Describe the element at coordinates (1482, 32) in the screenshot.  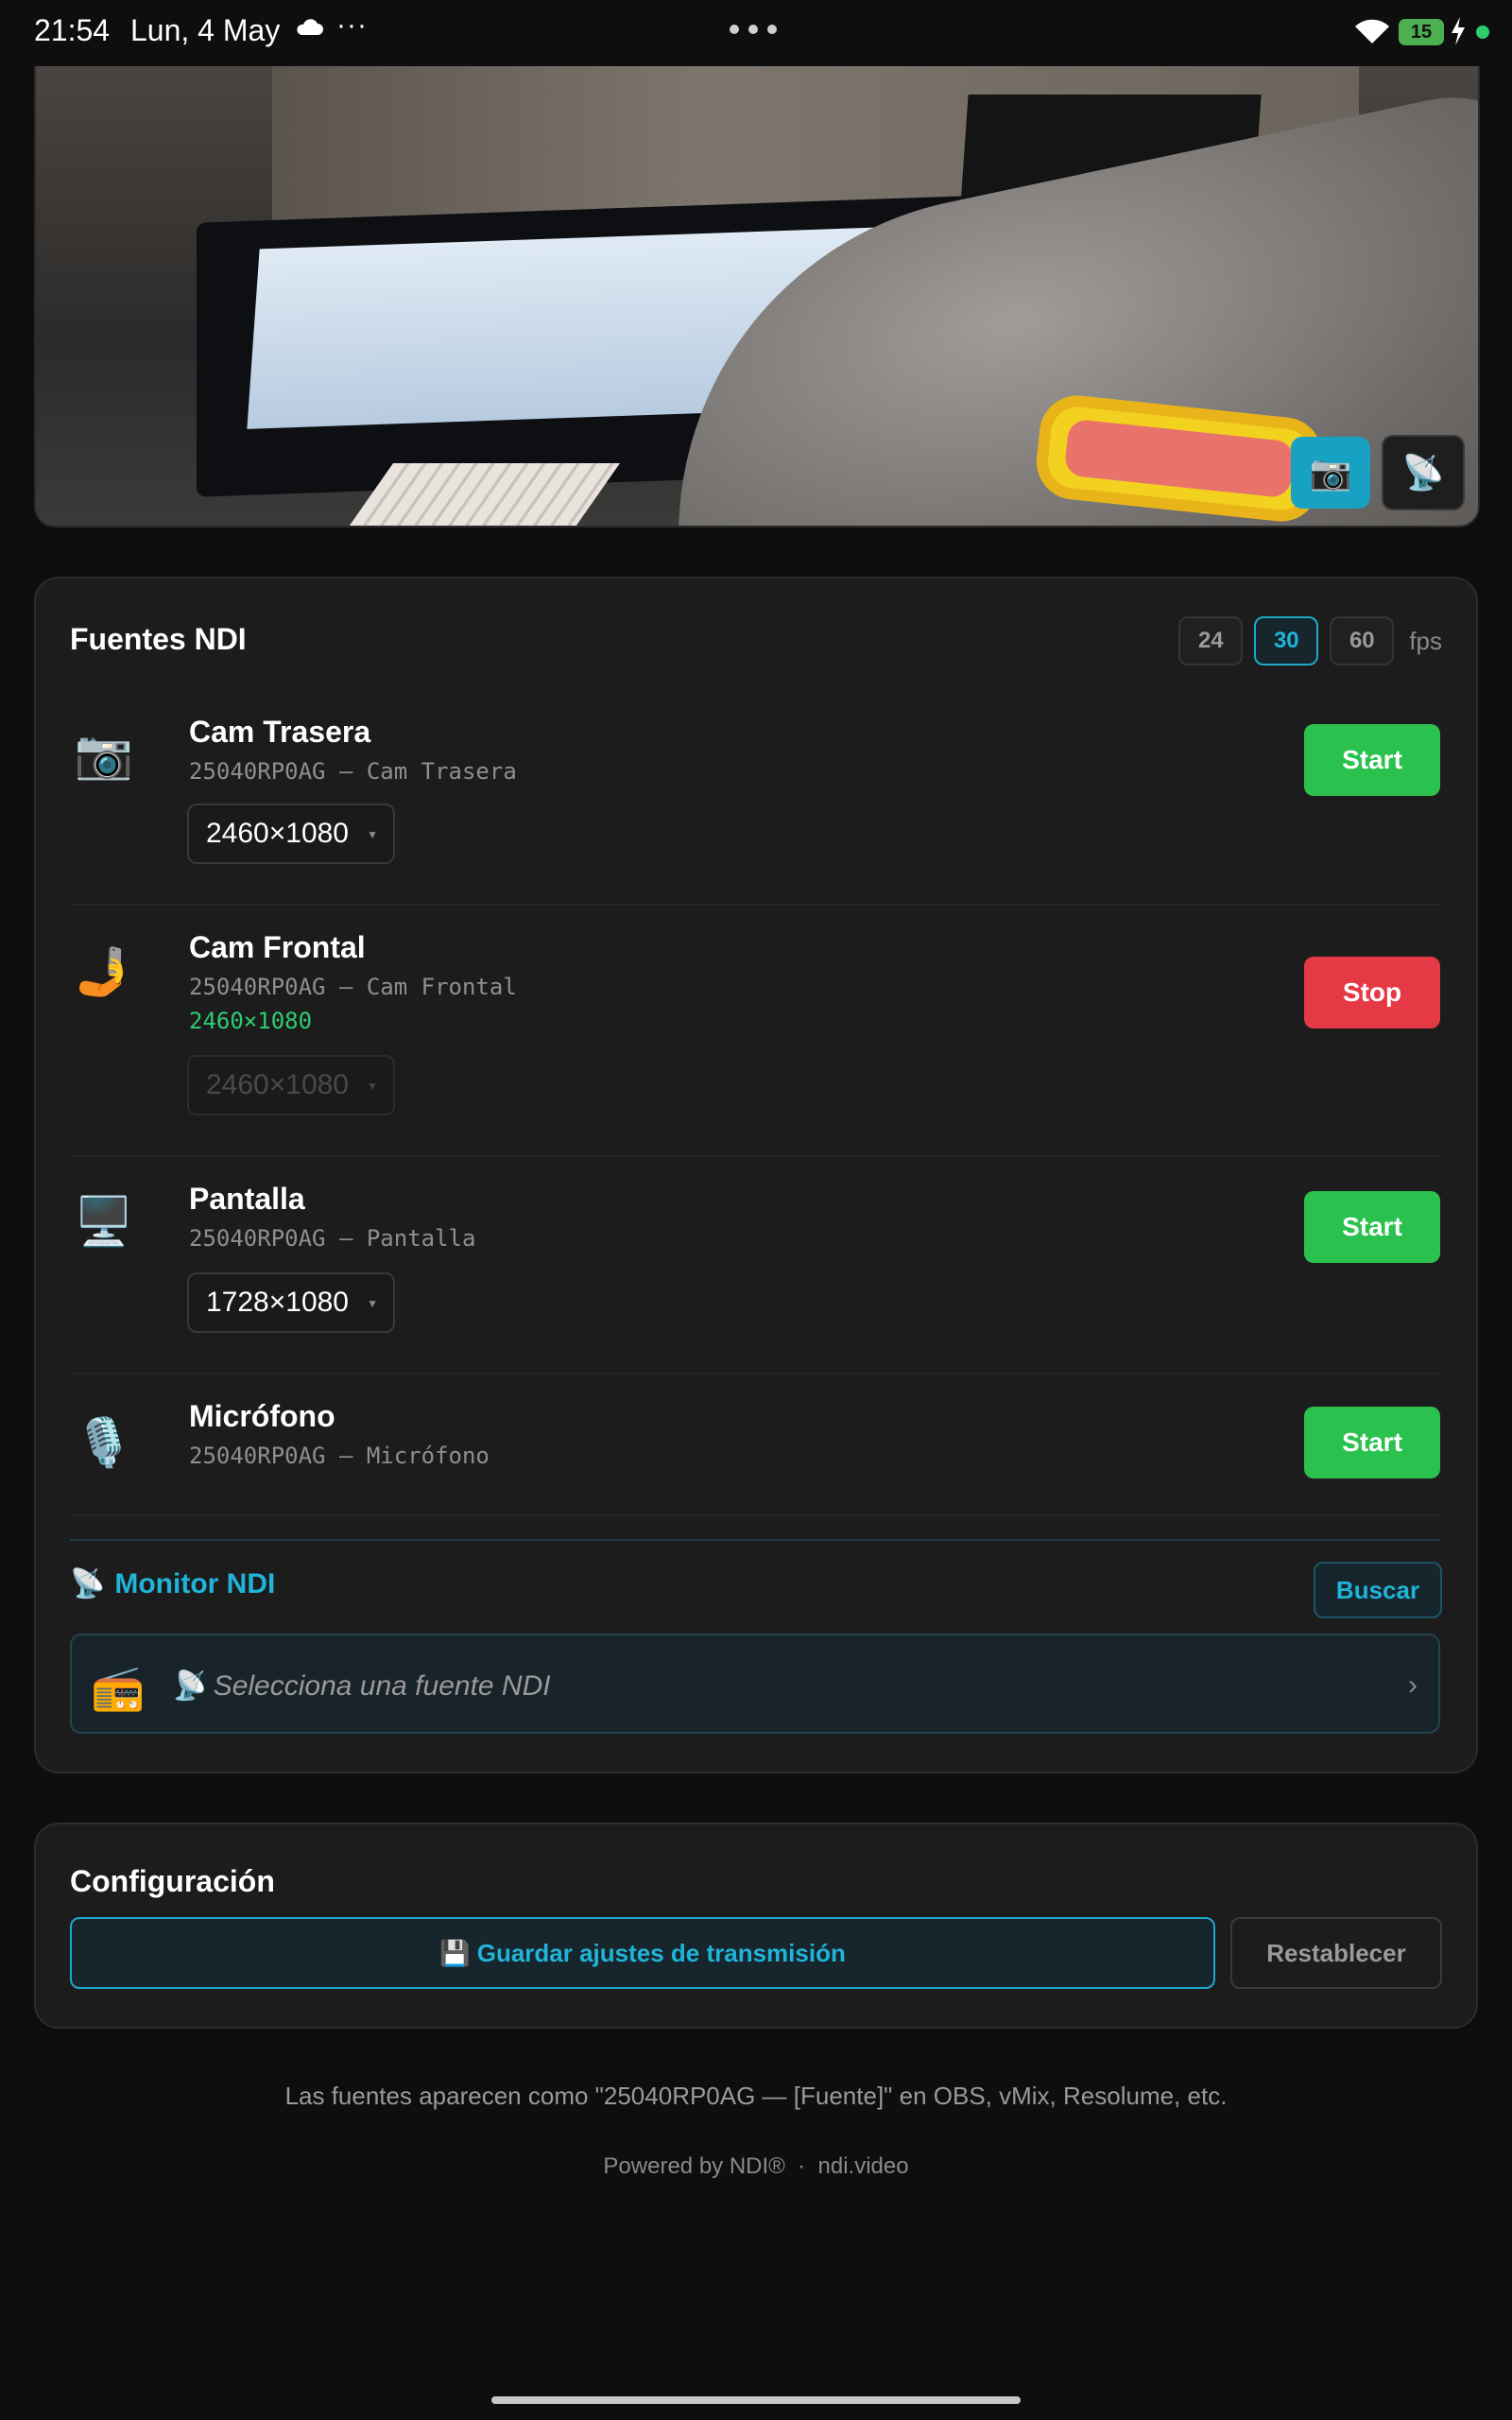
I see `privacy-indicator-dot` at that location.